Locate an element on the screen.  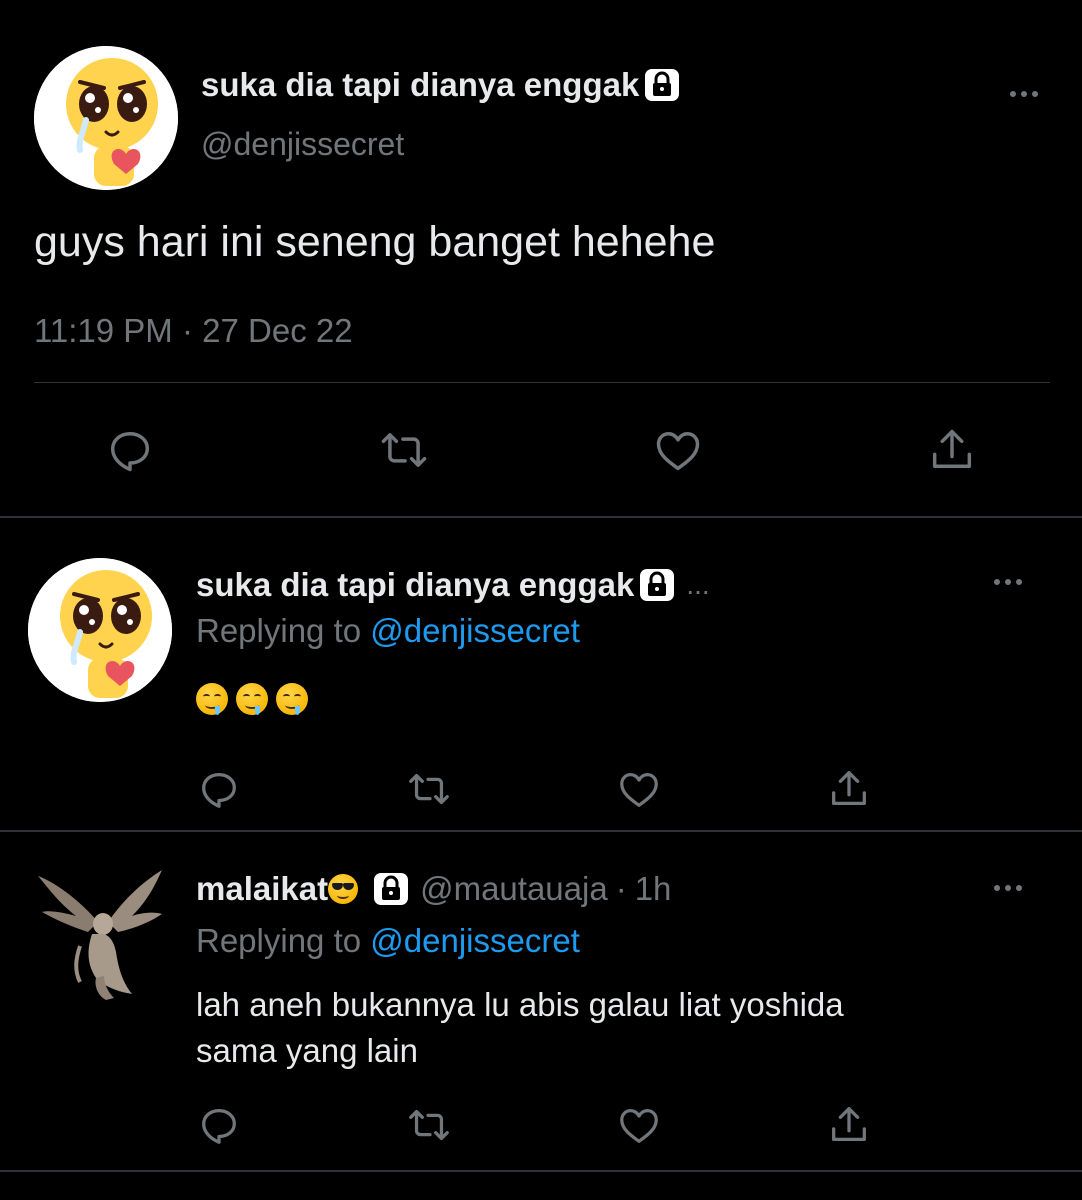
display-name-row: malaikat @mautauaja · 1h is located at coordinates (433, 889).